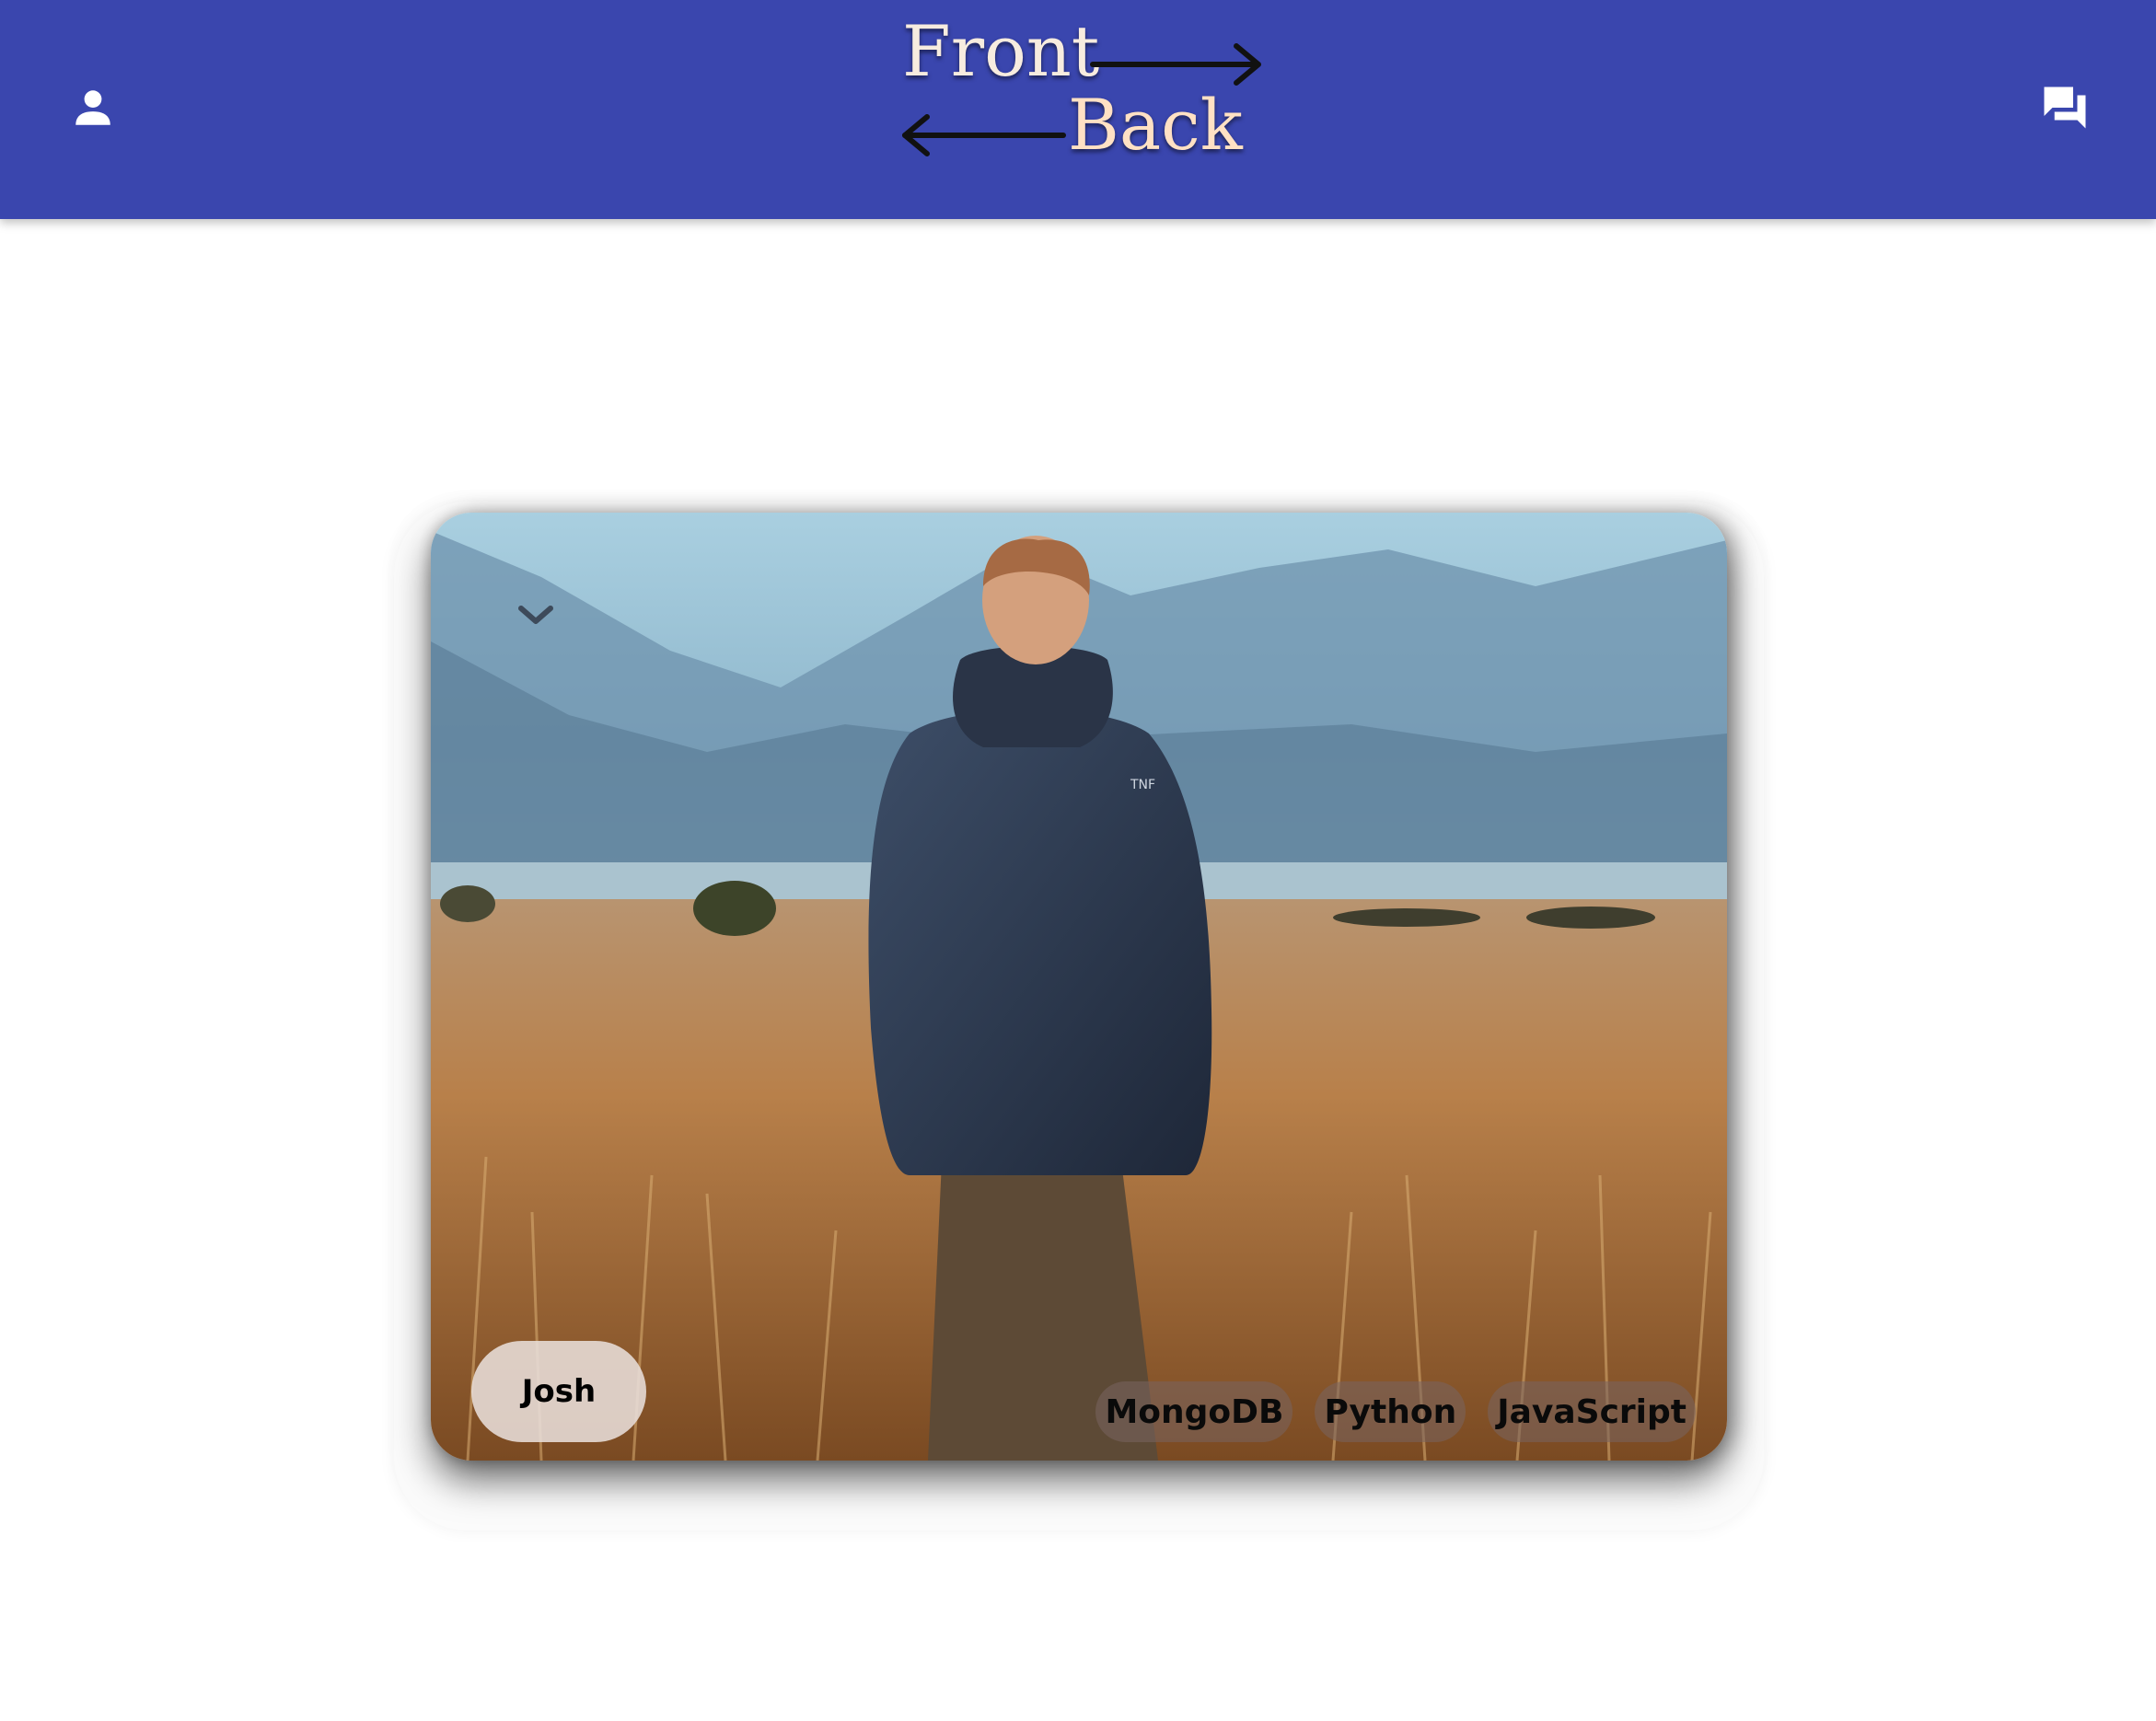 The width and height of the screenshot is (2156, 1721). What do you see at coordinates (558, 1391) in the screenshot?
I see `user-name-chip: Josh` at bounding box center [558, 1391].